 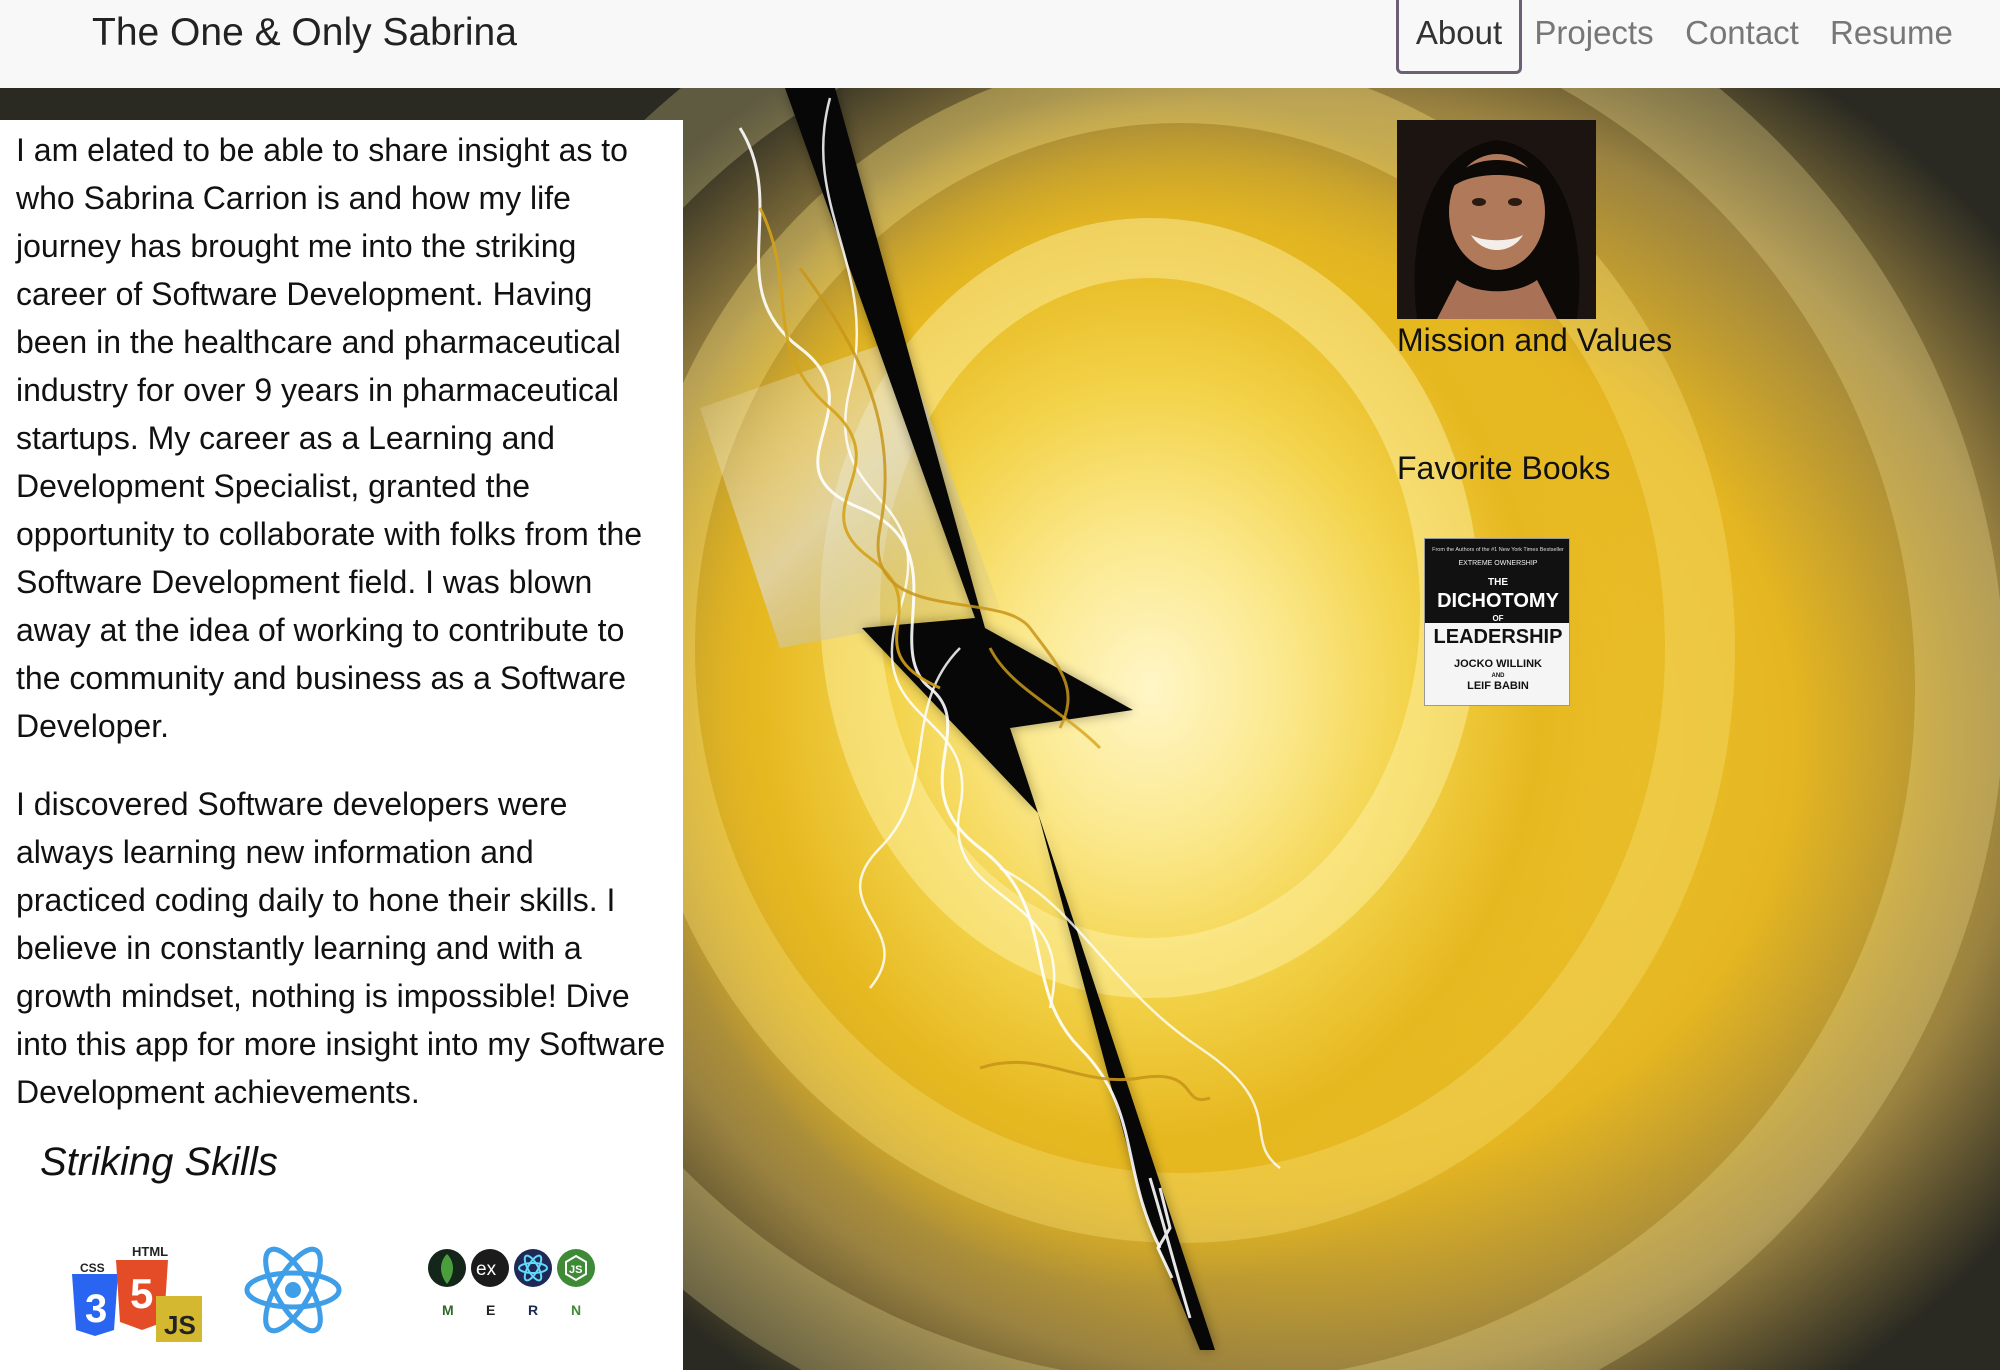 What do you see at coordinates (1742, 37) in the screenshot?
I see `nav-contact-link: Contact` at bounding box center [1742, 37].